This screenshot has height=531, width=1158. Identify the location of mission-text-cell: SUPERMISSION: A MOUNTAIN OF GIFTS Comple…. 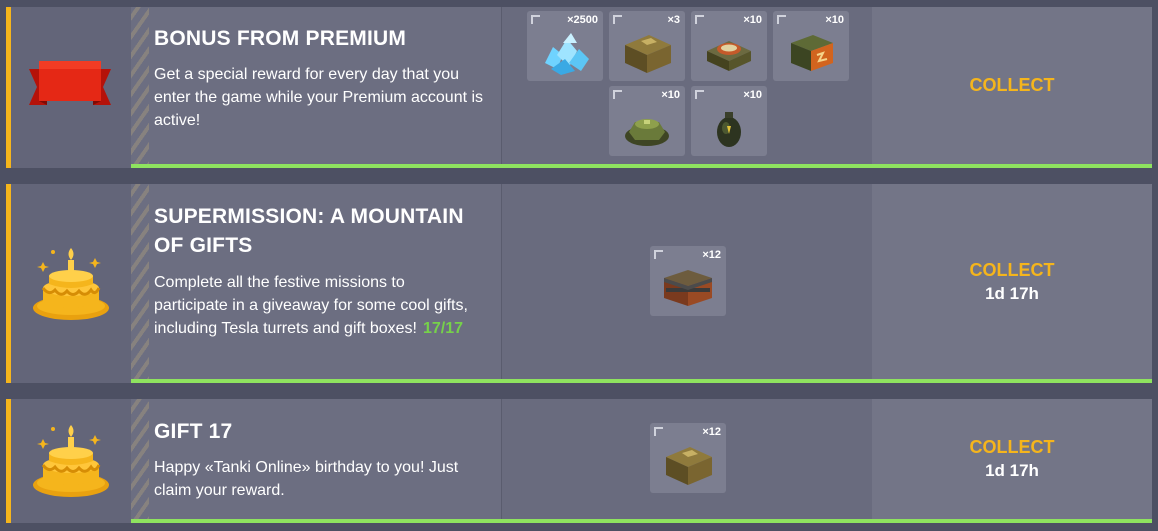
(316, 283).